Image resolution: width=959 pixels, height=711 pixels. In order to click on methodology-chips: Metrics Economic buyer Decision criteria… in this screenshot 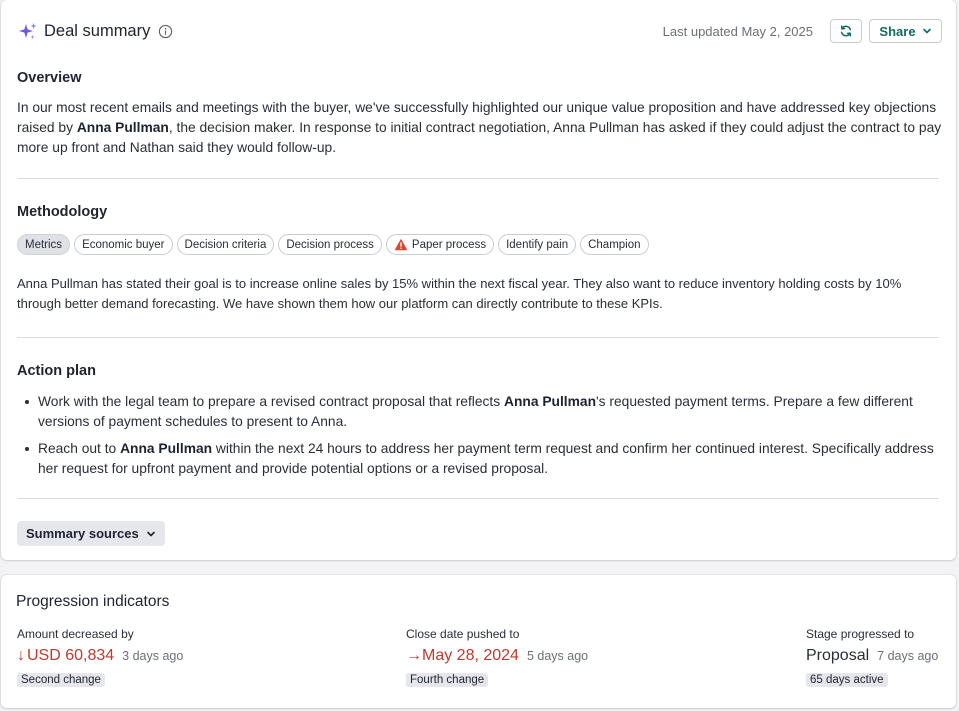, I will do `click(333, 244)`.